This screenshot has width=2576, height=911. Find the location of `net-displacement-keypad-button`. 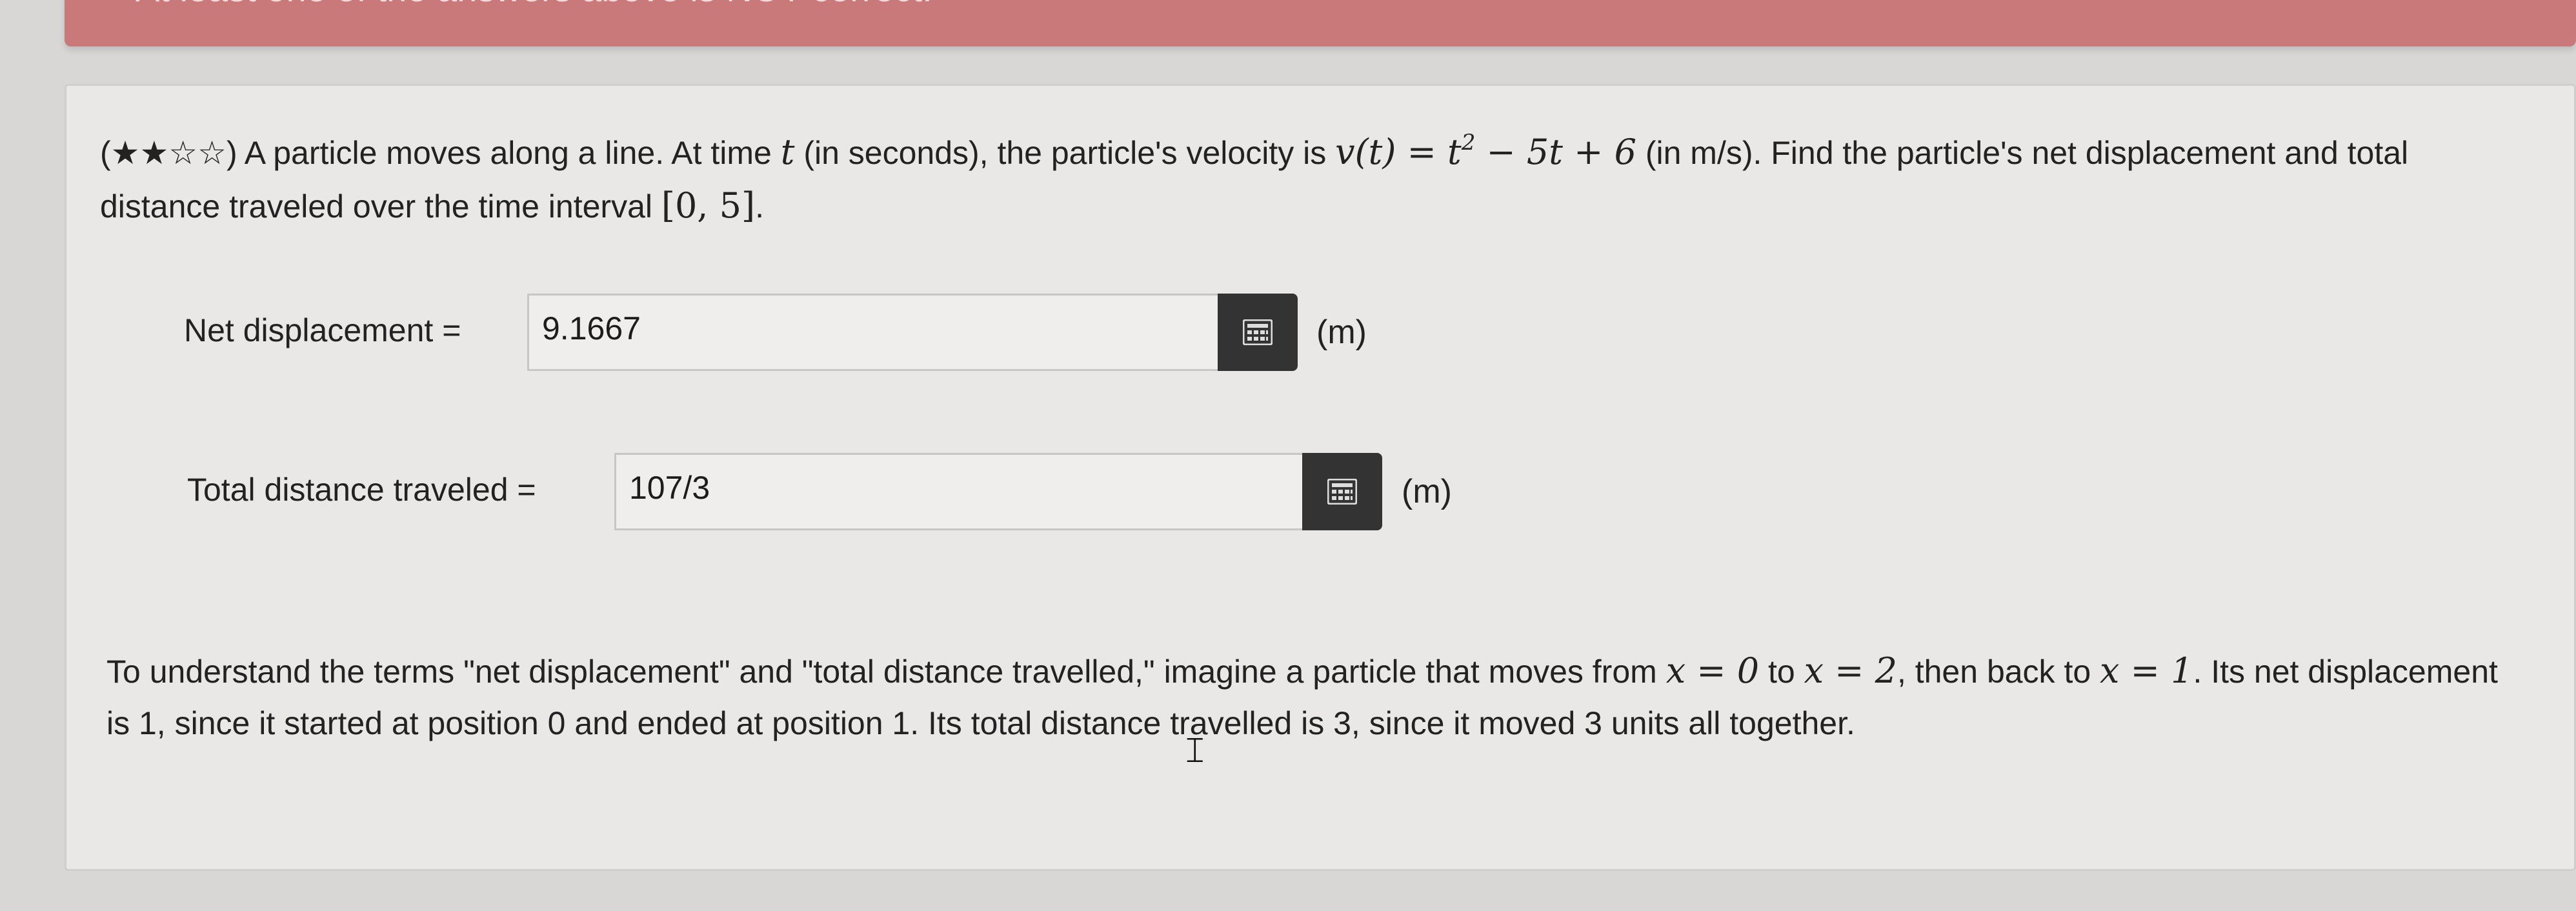

net-displacement-keypad-button is located at coordinates (1258, 332).